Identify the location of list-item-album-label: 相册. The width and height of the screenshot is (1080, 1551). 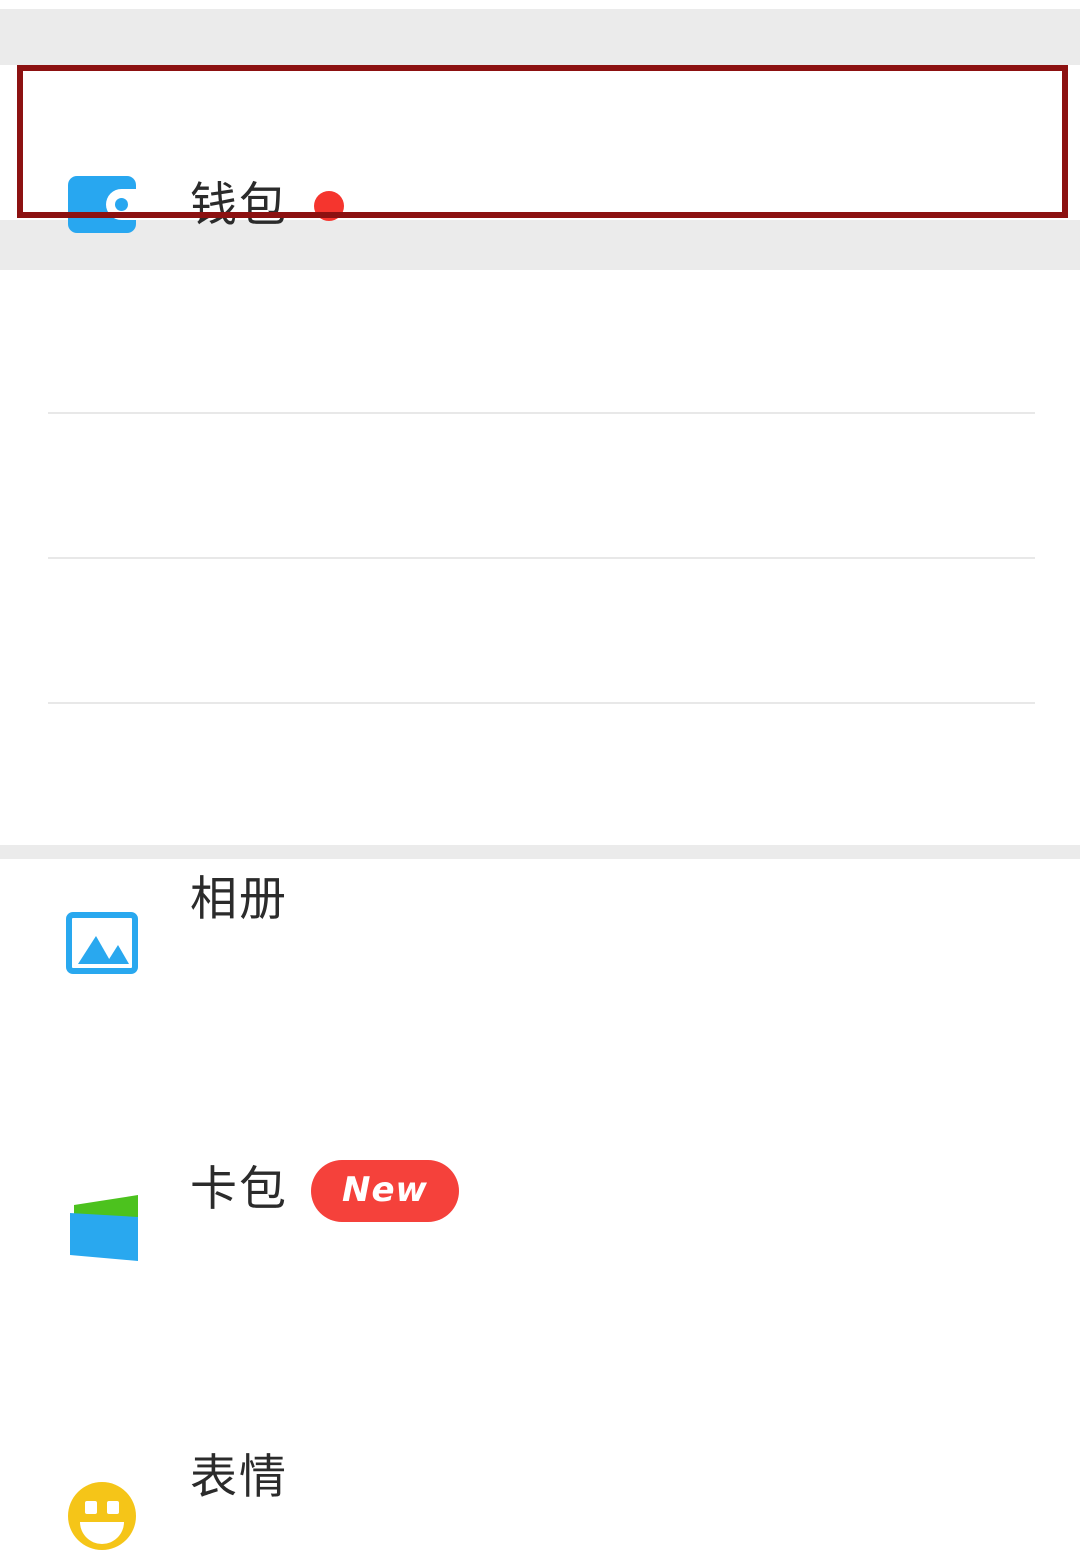
(239, 899).